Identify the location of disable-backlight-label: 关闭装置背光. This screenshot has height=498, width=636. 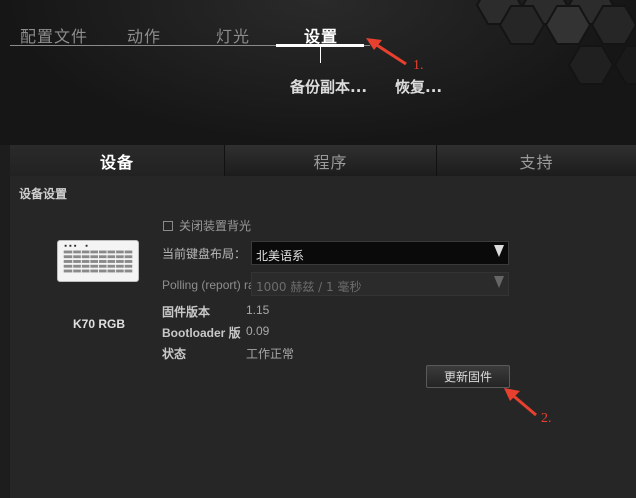
(215, 226).